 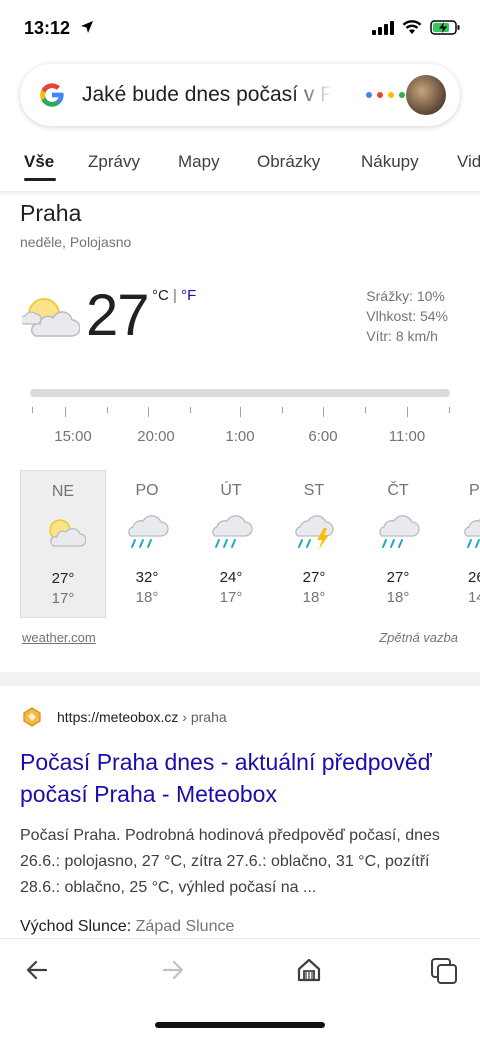 What do you see at coordinates (231, 490) in the screenshot?
I see `day-name: ÚT` at bounding box center [231, 490].